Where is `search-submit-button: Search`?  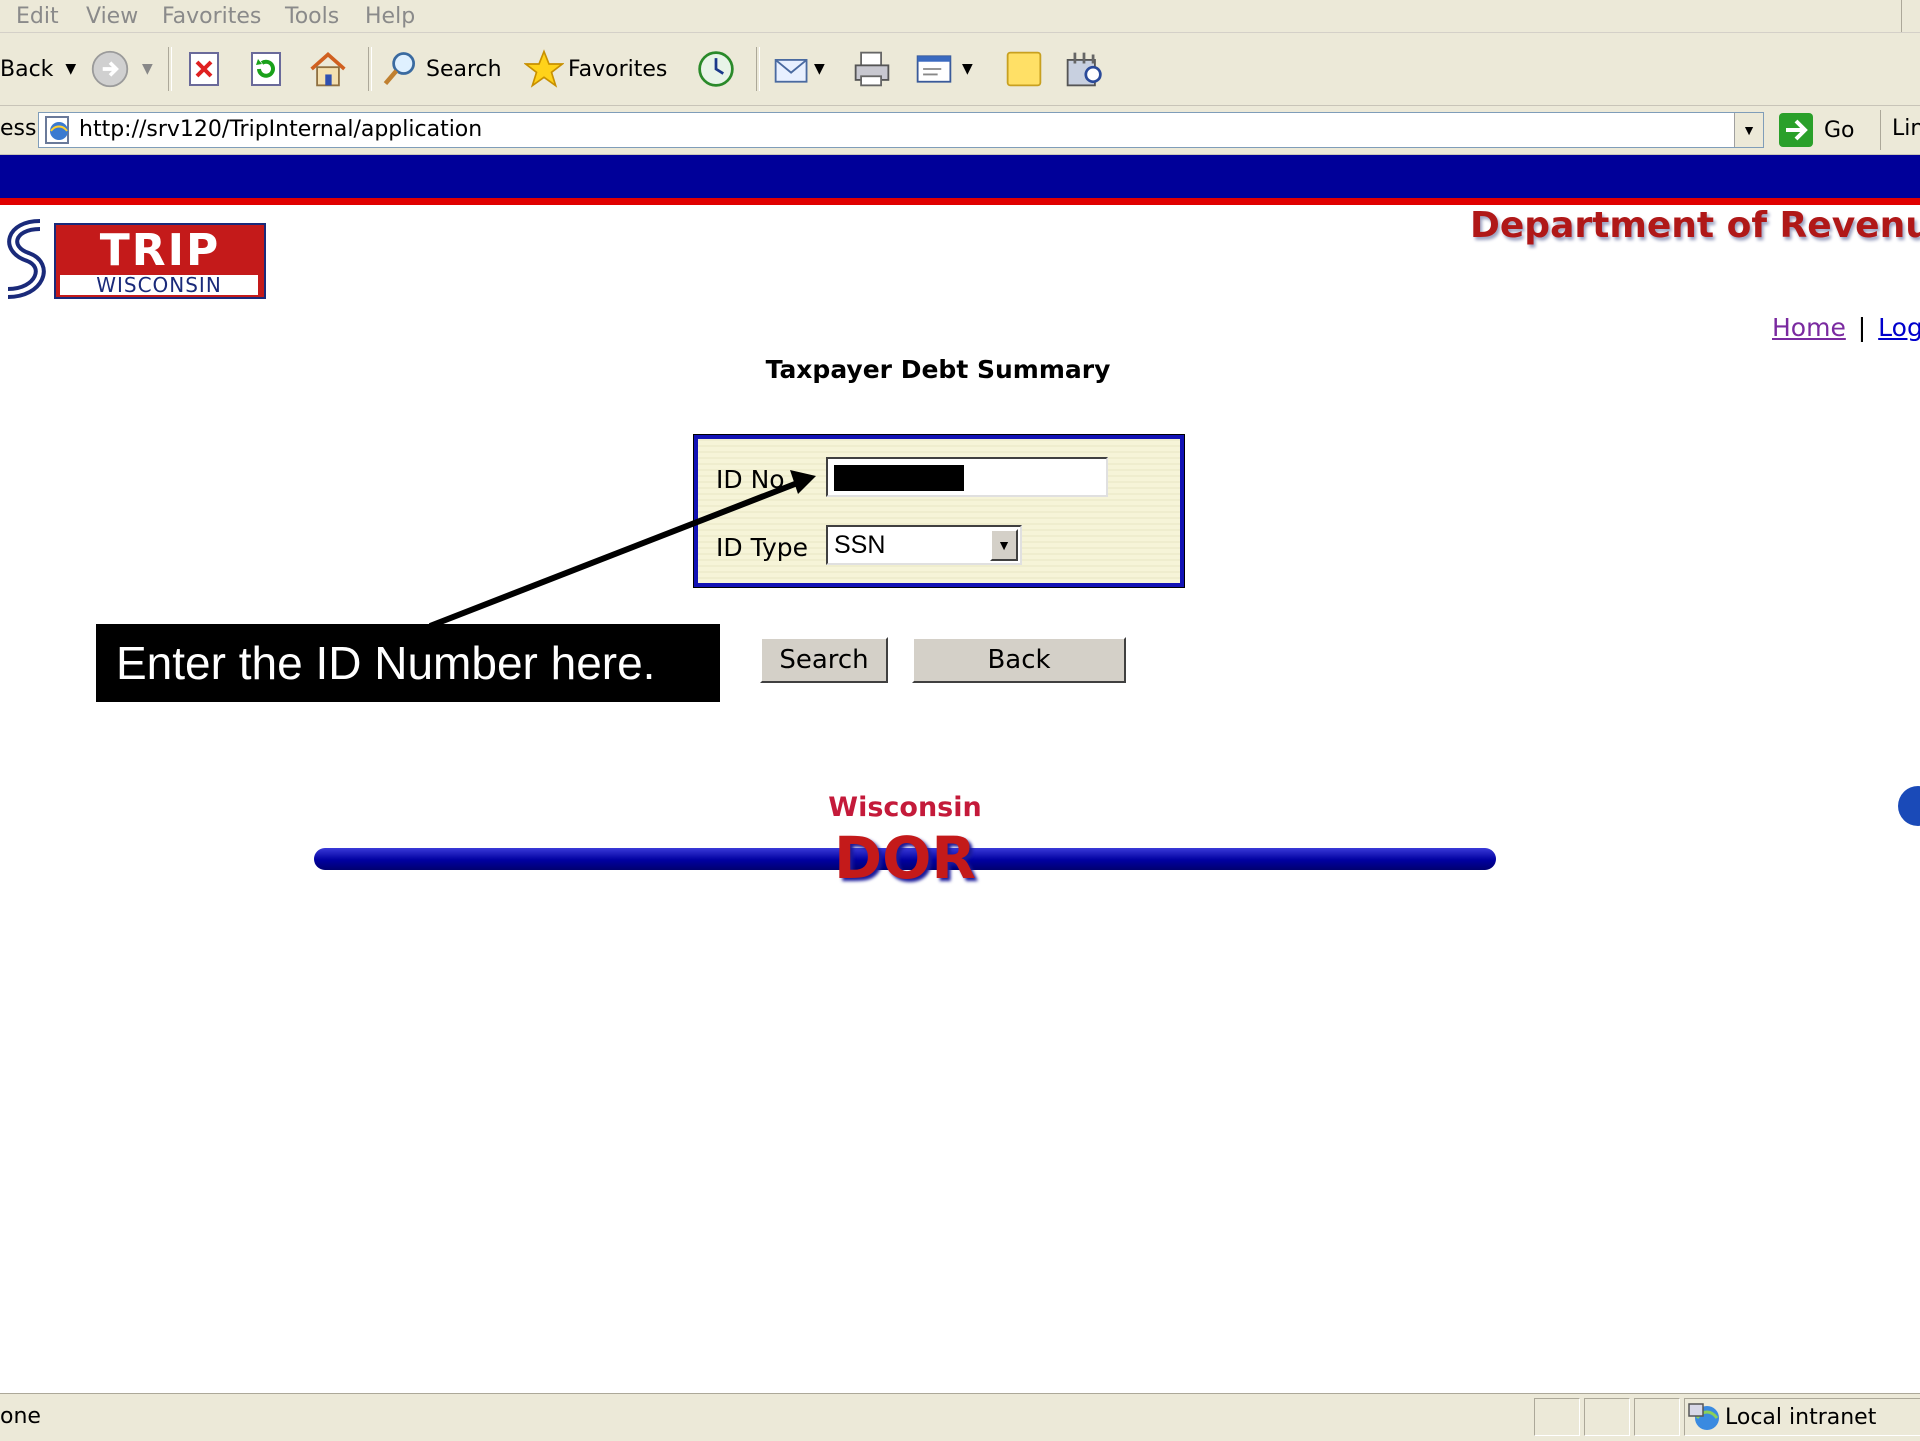
search-submit-button: Search is located at coordinates (824, 660).